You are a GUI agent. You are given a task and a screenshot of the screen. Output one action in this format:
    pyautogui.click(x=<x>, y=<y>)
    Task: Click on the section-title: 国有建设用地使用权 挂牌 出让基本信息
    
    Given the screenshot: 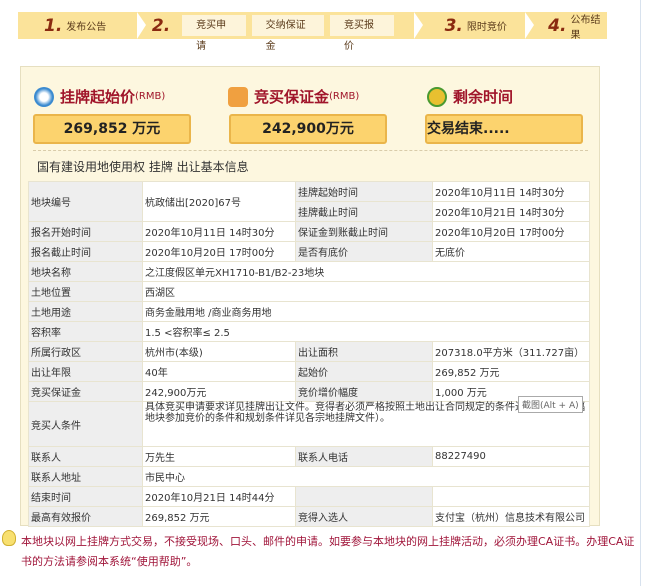 What is the action you would take?
    pyautogui.click(x=143, y=167)
    